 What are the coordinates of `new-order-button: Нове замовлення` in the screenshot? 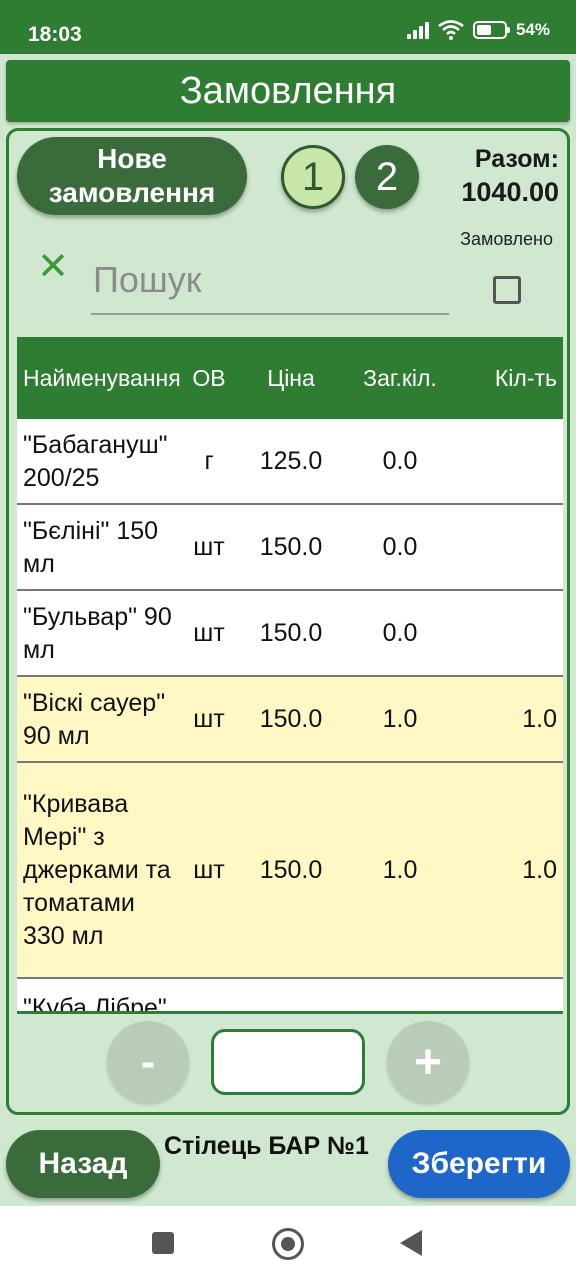 It's located at (132, 176).